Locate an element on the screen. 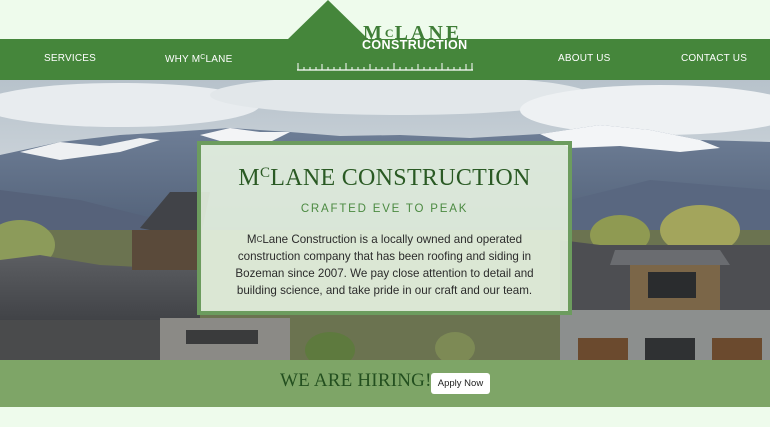 This screenshot has height=427, width=770. nav-link-about-us: ABOUT US is located at coordinates (584, 58).